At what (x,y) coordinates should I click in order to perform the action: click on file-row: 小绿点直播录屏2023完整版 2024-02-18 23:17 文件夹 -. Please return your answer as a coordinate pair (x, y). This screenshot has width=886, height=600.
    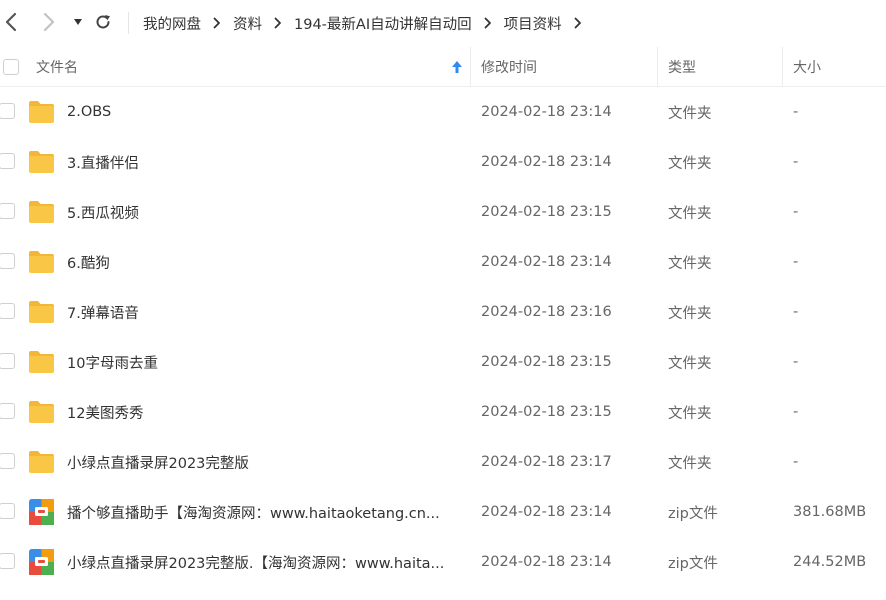
    Looking at the image, I should click on (443, 462).